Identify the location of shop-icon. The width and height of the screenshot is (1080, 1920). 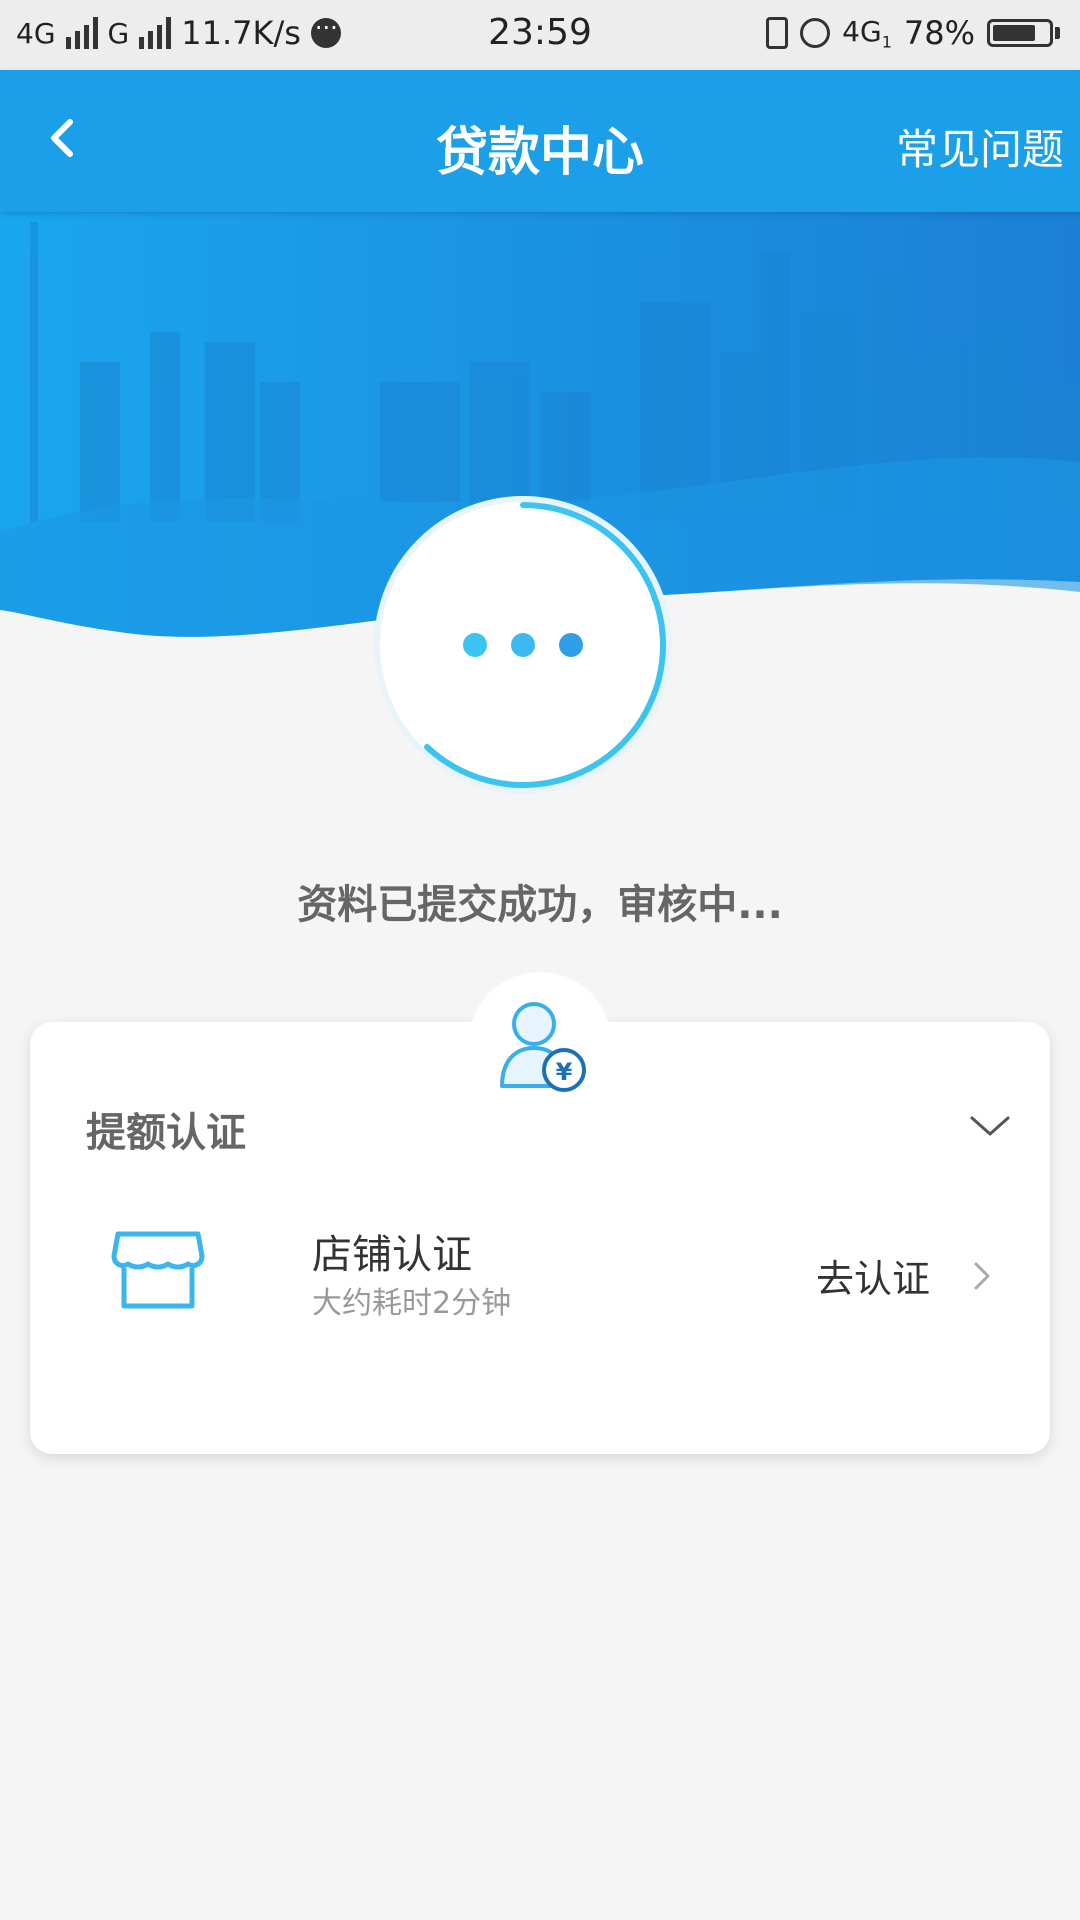
(158, 1270).